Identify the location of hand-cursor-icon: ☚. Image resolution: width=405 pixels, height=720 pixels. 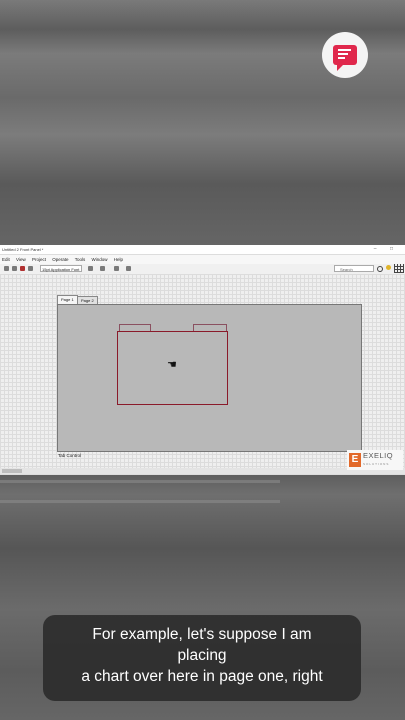
(172, 365).